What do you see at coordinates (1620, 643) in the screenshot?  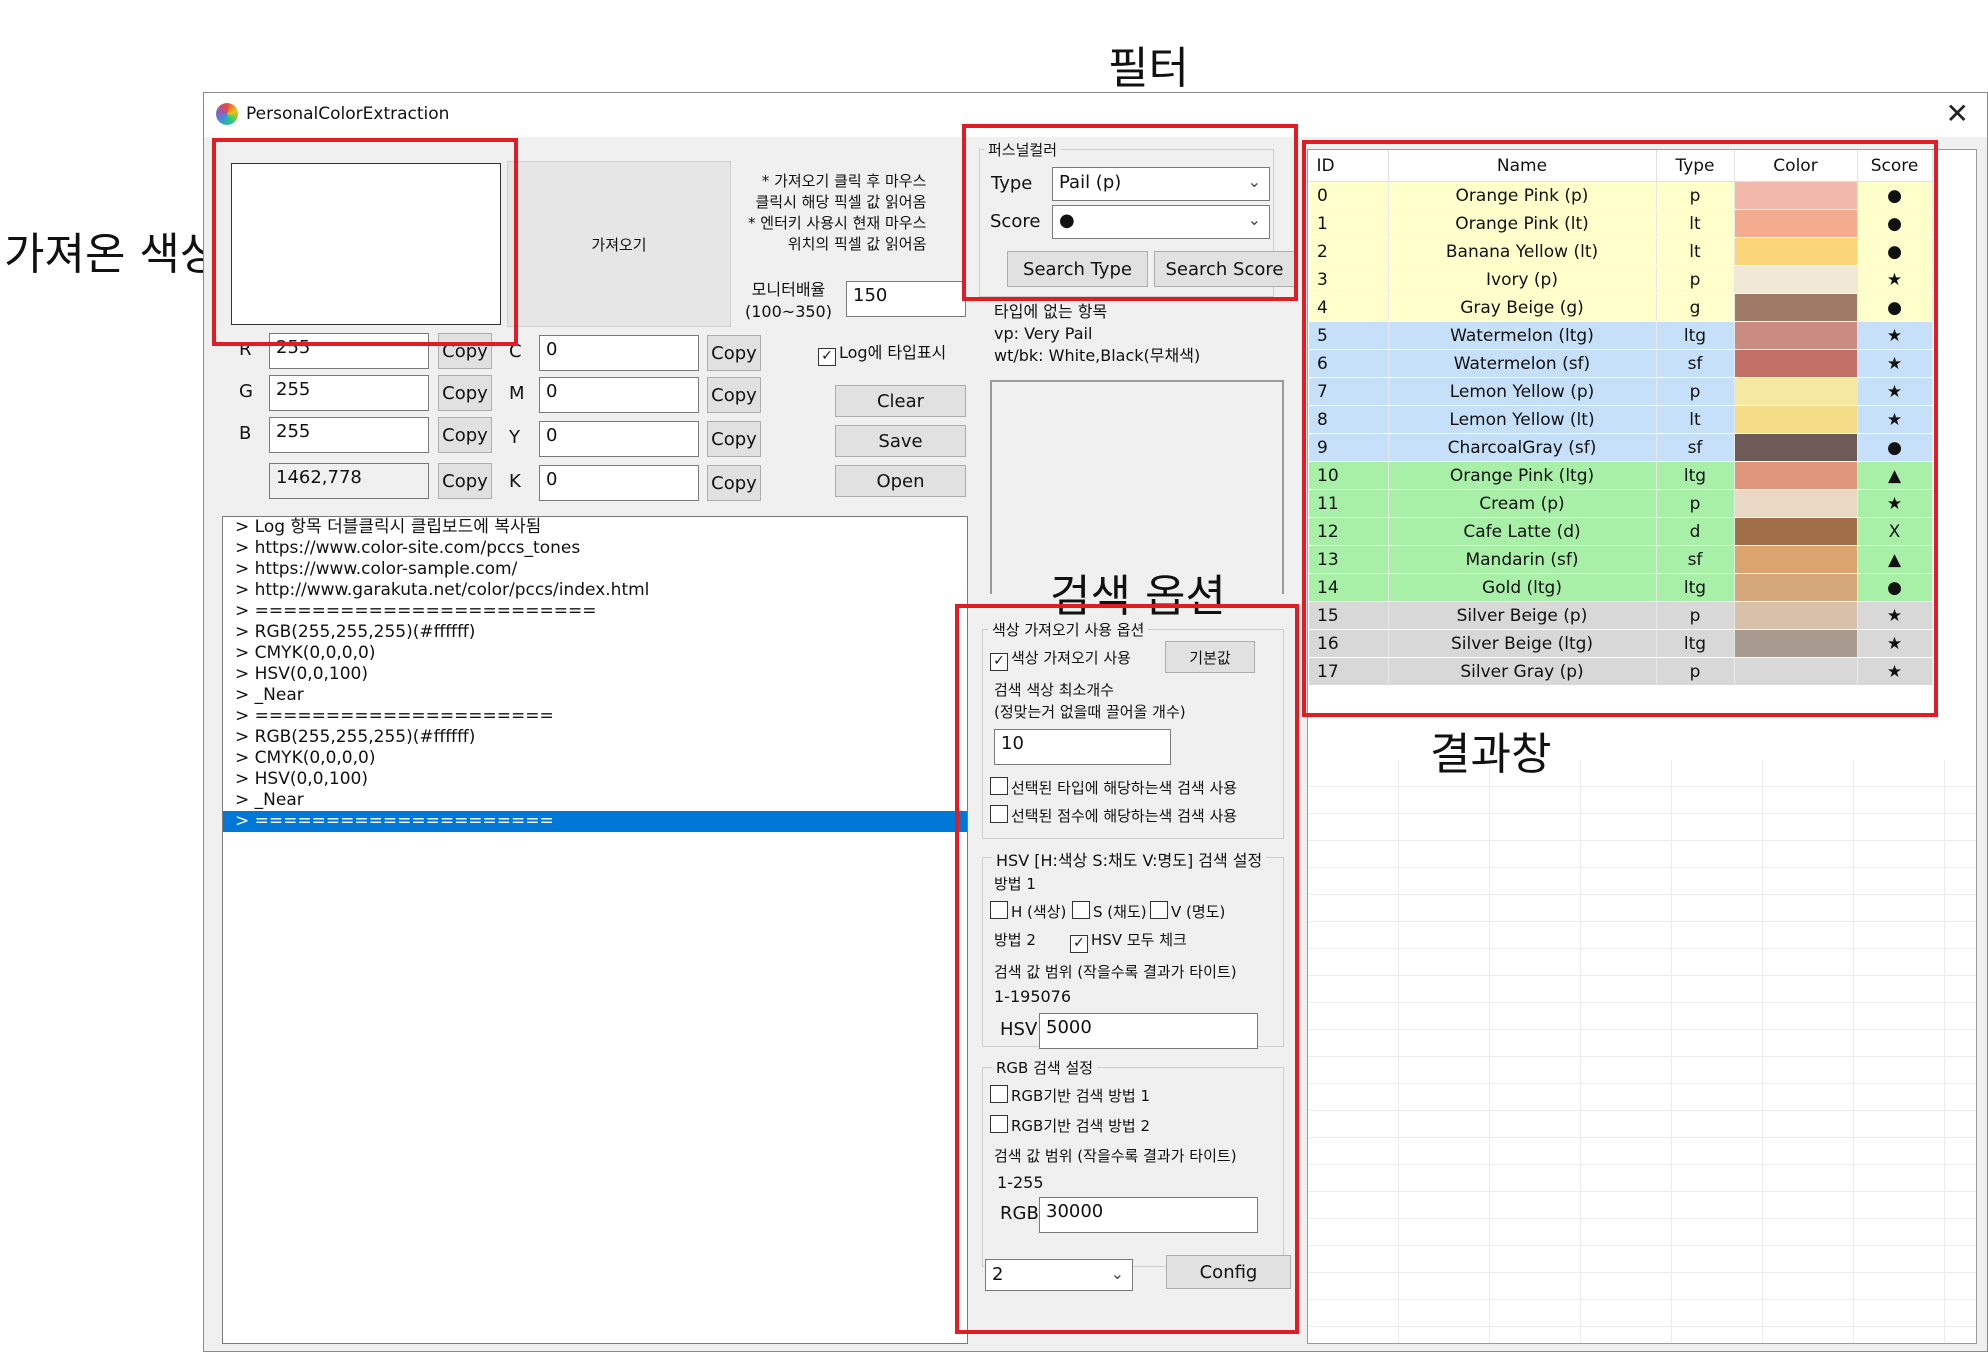 I see `table-row: 16 Silver Beige (ltg) ltg ★` at bounding box center [1620, 643].